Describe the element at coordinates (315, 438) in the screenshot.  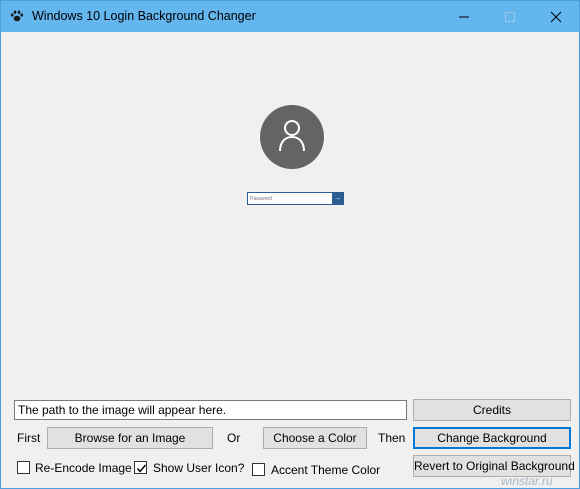
I see `choose-color-button: Choose a Color` at that location.